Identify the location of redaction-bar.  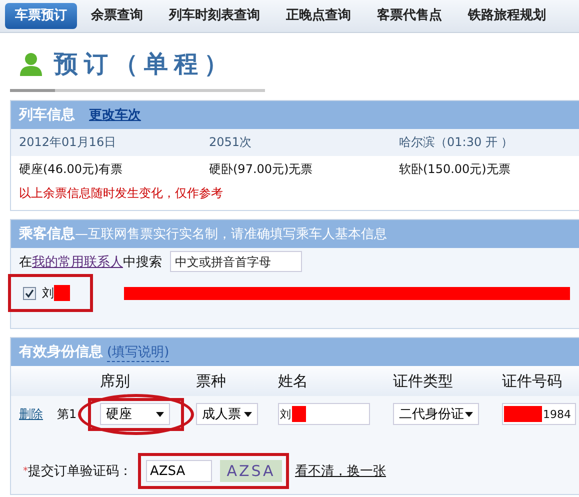
(523, 414).